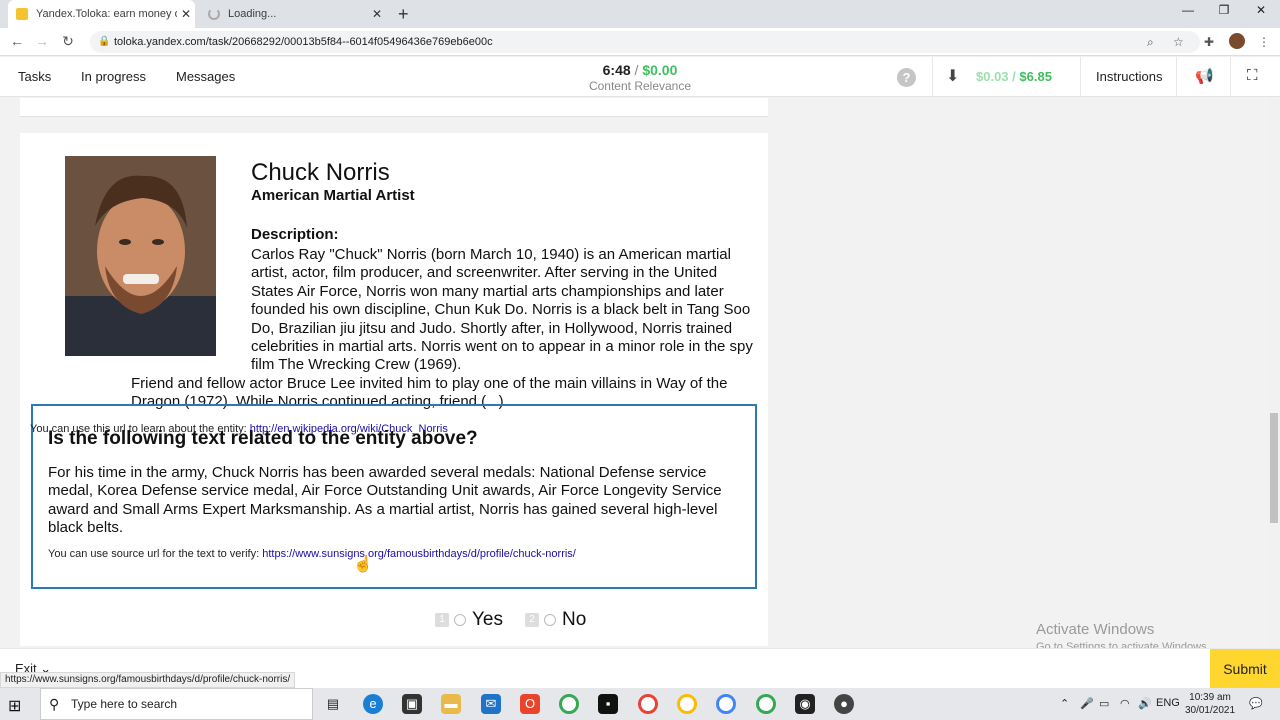 The height and width of the screenshot is (720, 1280). Describe the element at coordinates (1188, 10) in the screenshot. I see `minimize-icon: —` at that location.